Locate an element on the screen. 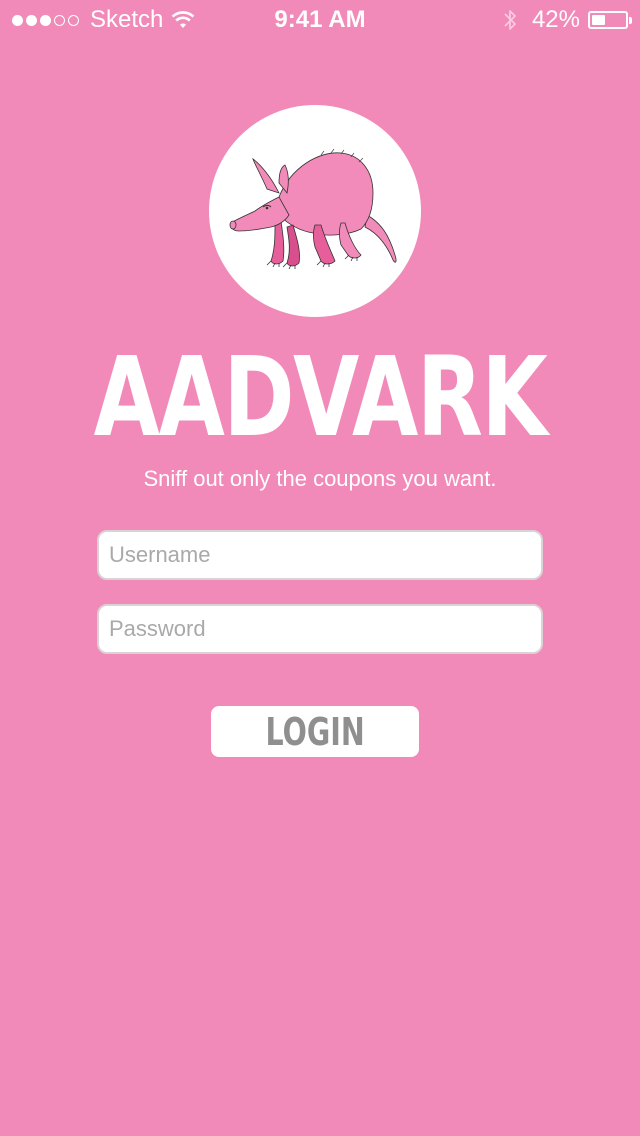 The width and height of the screenshot is (640, 1136). bluetooth-icon is located at coordinates (510, 20).